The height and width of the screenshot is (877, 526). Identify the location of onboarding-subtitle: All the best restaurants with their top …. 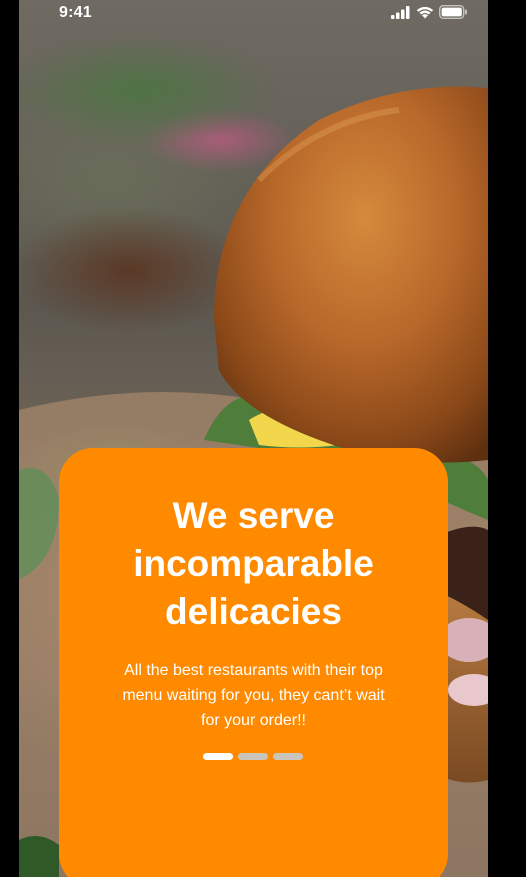
(253, 695).